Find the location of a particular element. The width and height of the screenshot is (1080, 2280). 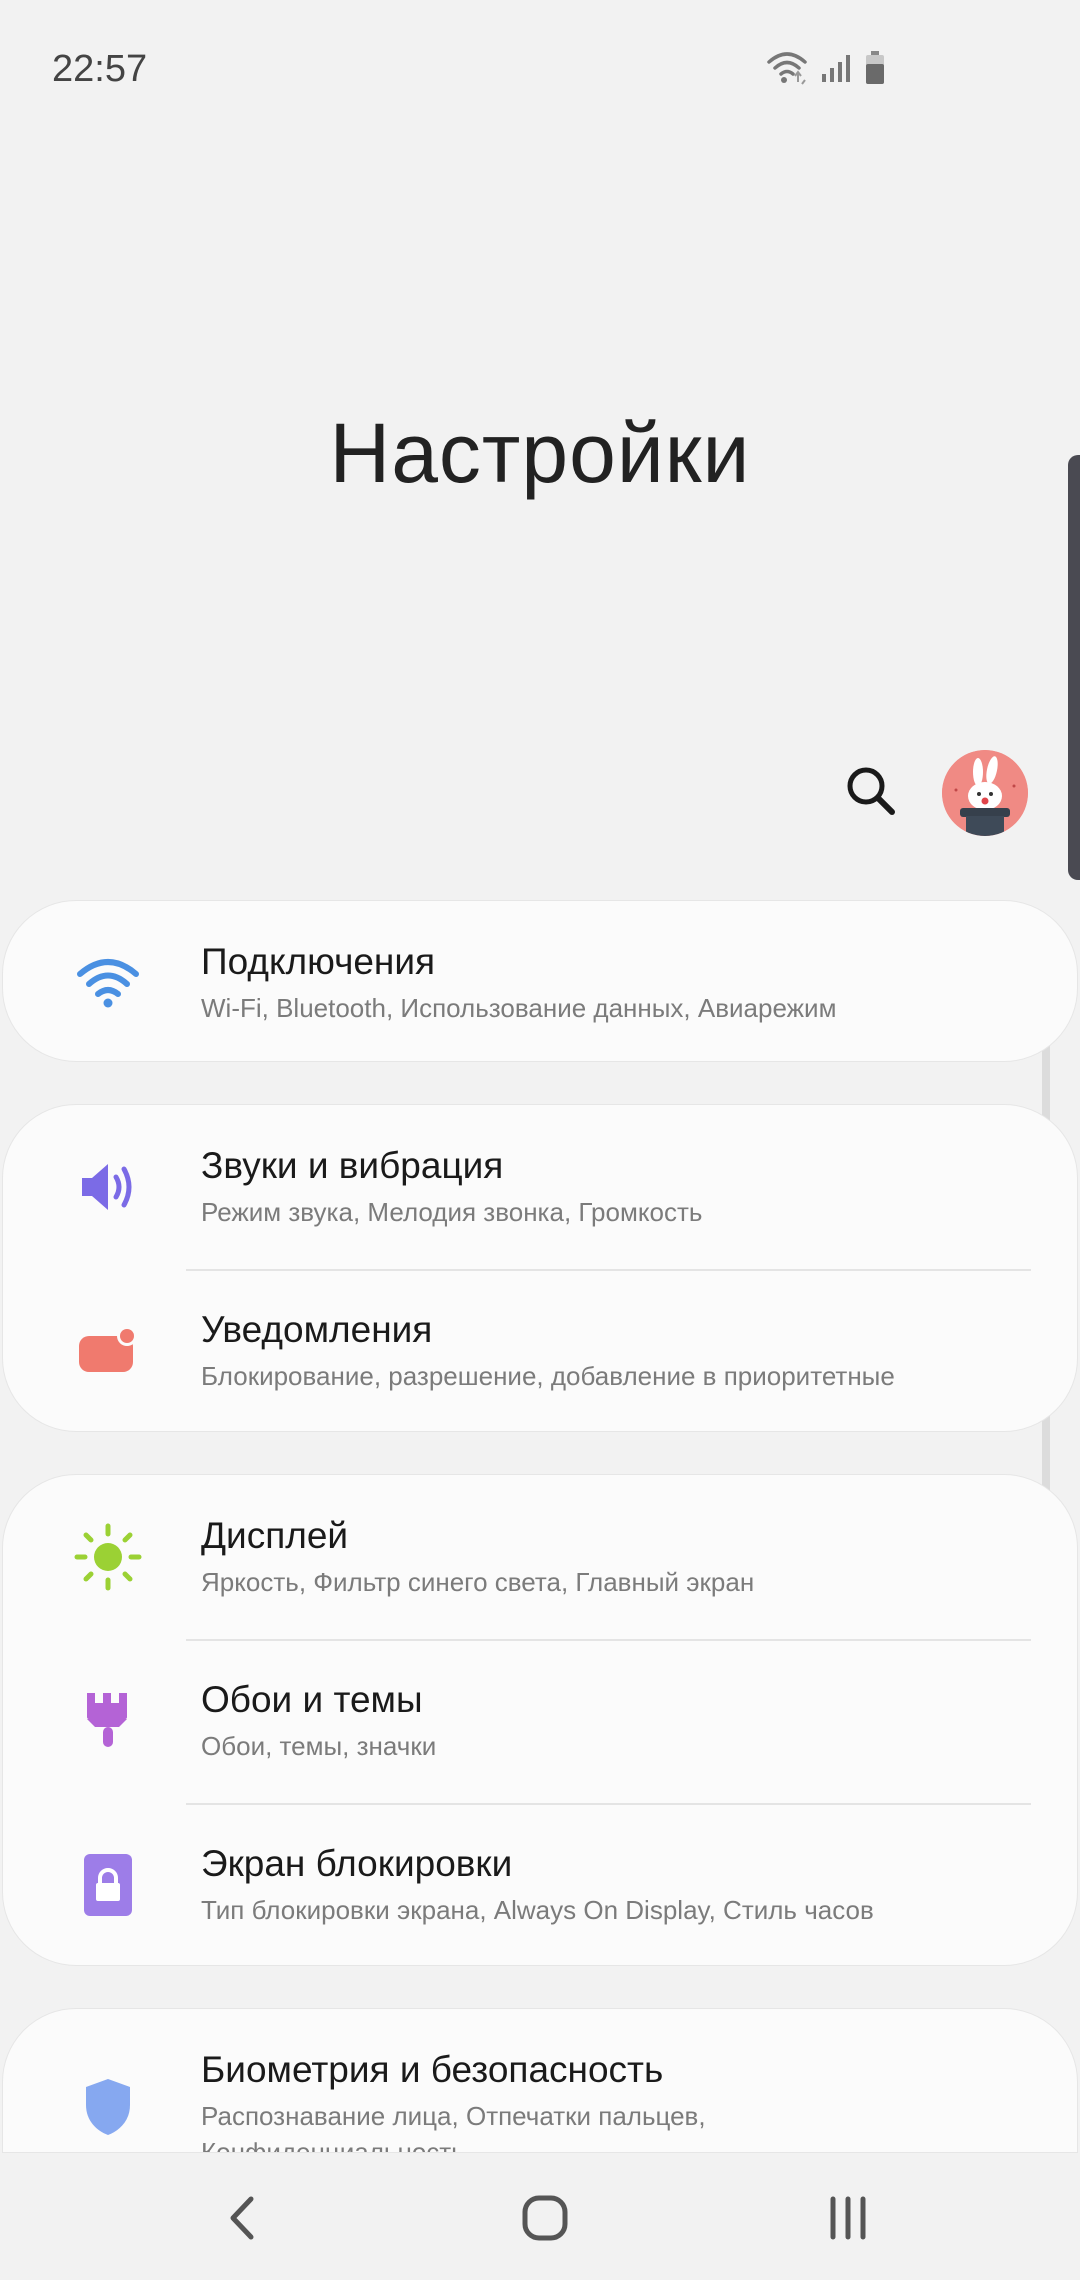

back-icon is located at coordinates (242, 2218).